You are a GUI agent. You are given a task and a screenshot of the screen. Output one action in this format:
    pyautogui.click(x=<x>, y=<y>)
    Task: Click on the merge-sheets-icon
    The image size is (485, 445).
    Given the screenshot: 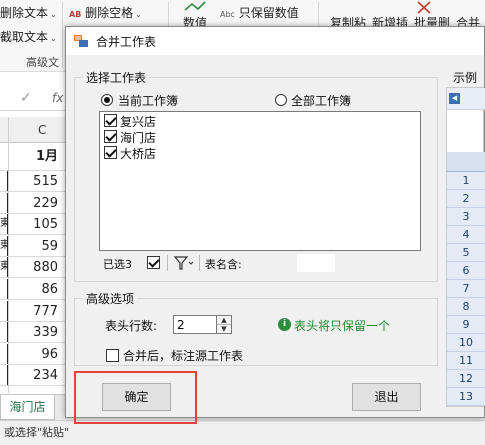 What is the action you would take?
    pyautogui.click(x=81, y=41)
    